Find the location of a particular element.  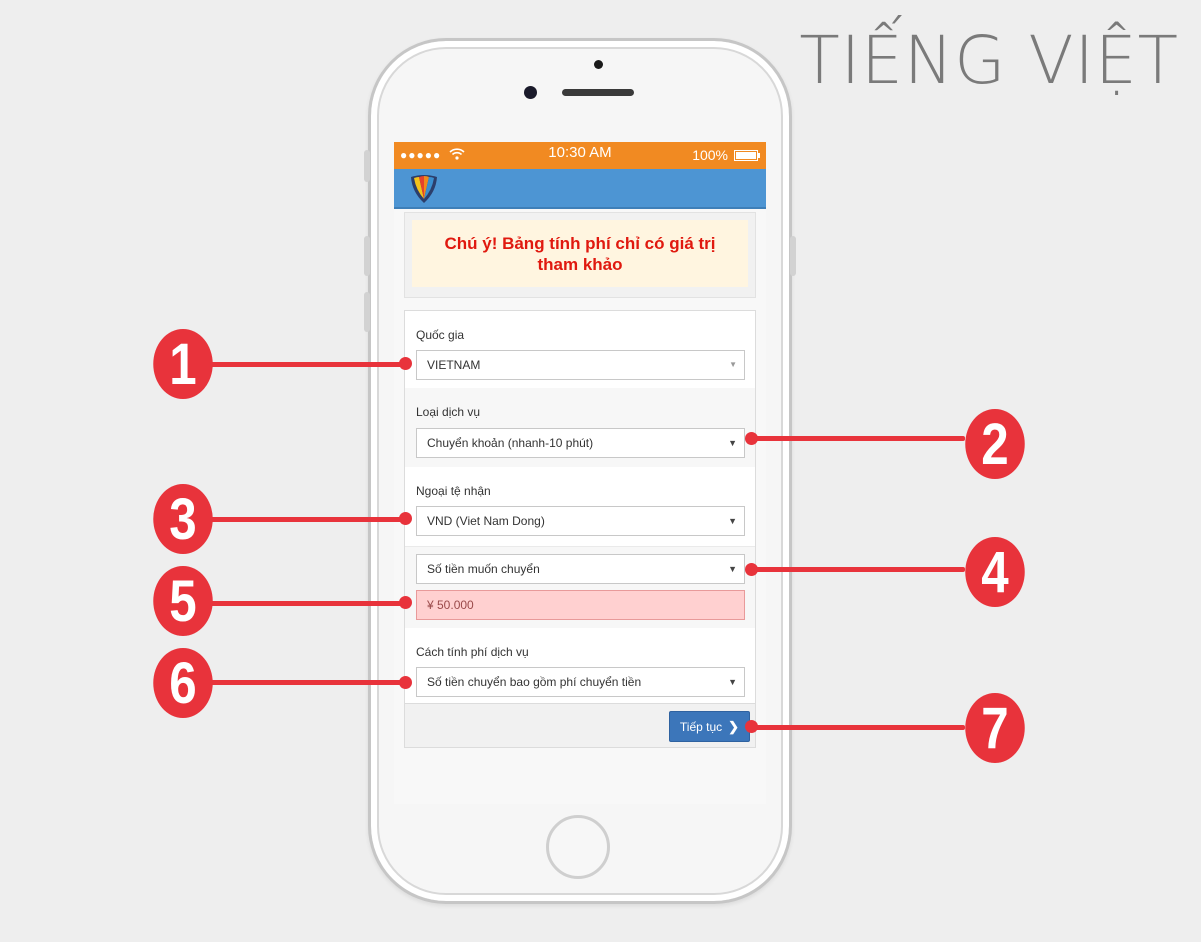

country-select: VIETNAM ▼ is located at coordinates (580, 365).